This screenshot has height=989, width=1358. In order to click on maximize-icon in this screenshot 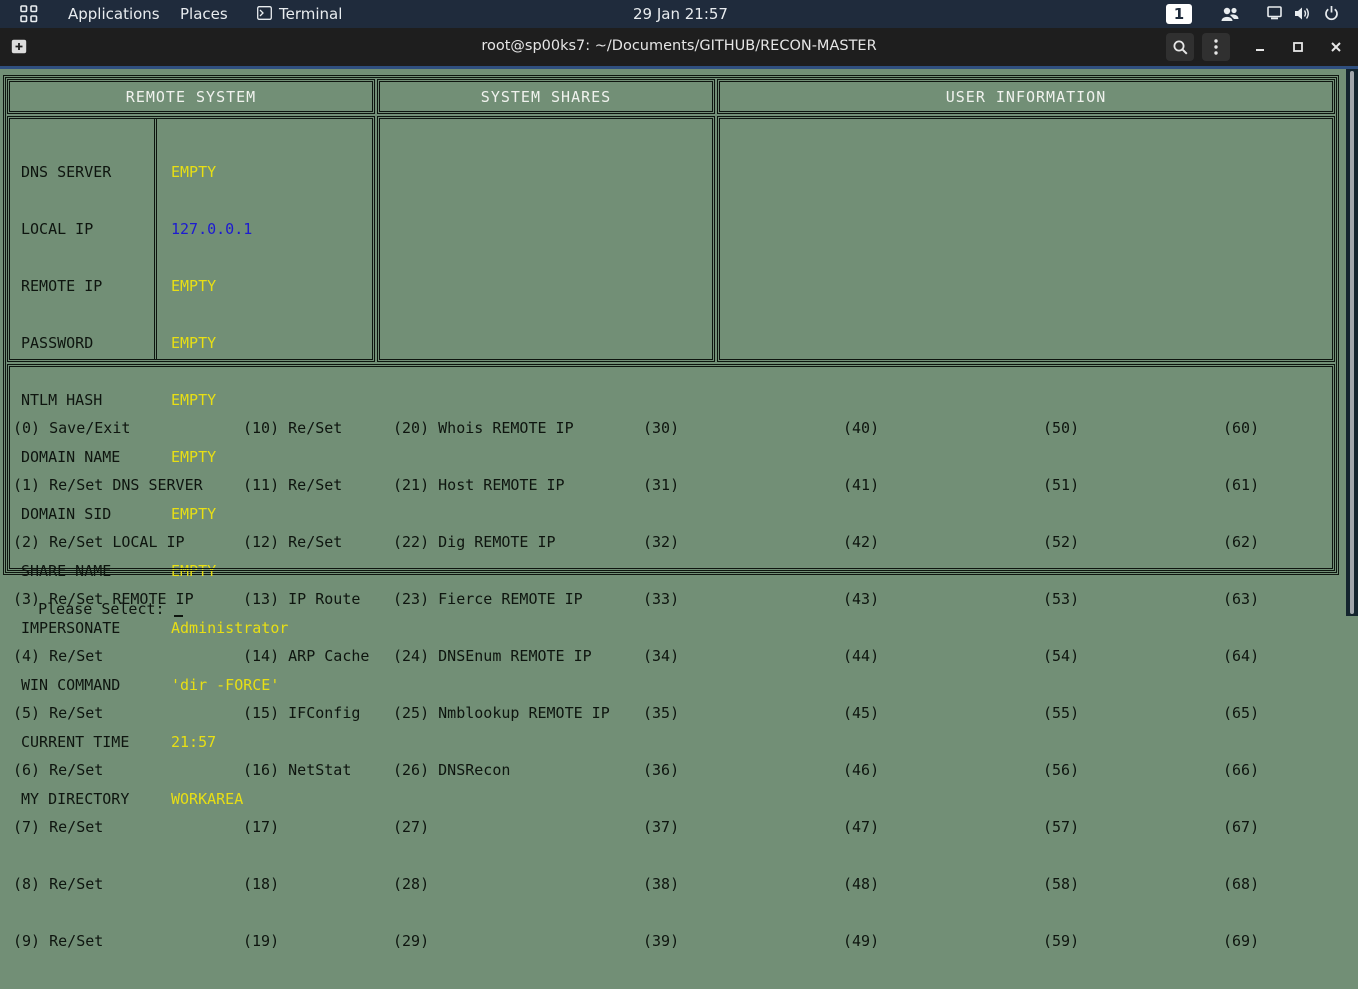, I will do `click(1298, 47)`.